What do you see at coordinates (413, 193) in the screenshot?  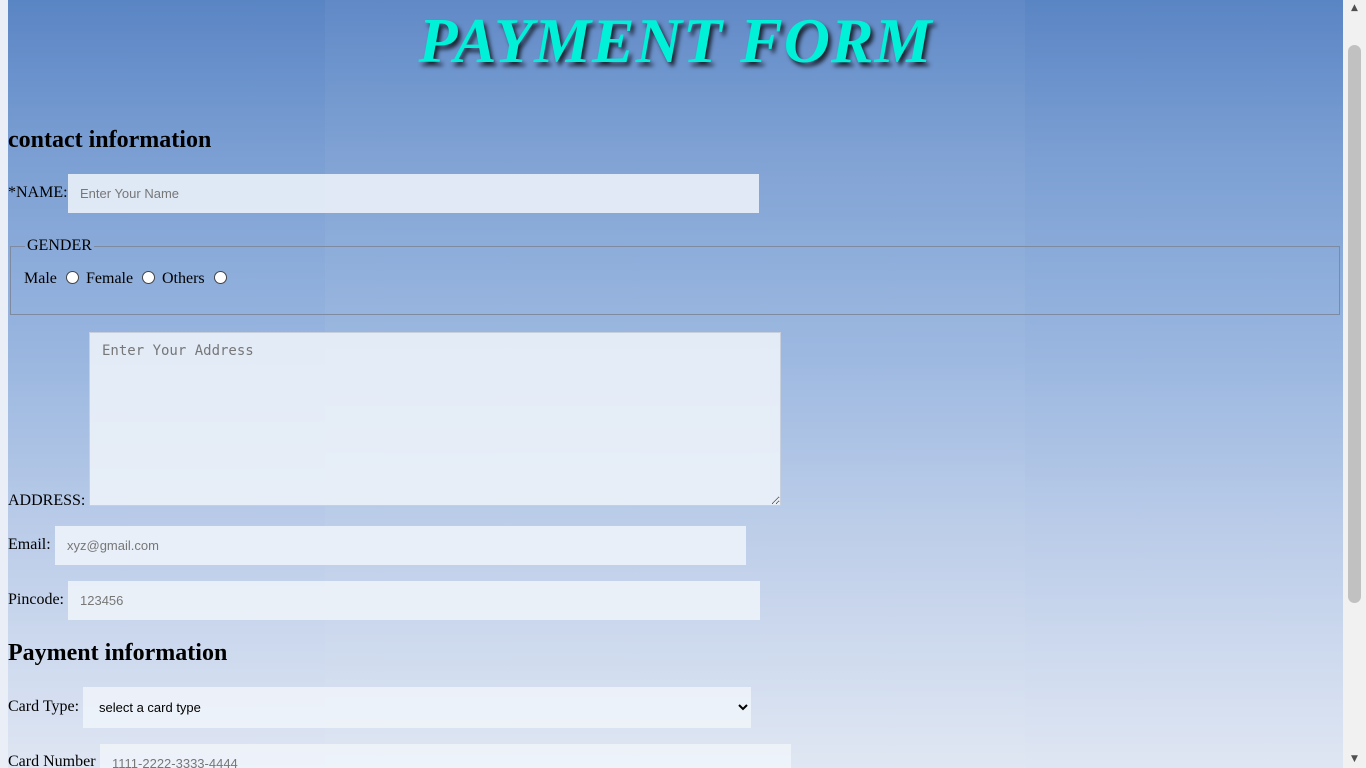 I see `name-input` at bounding box center [413, 193].